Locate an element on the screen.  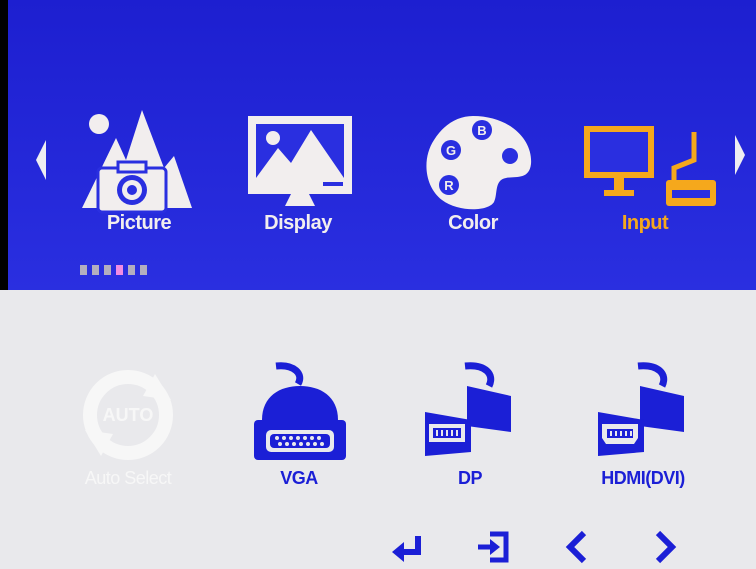
menu-label-input: Input is located at coordinates (645, 223).